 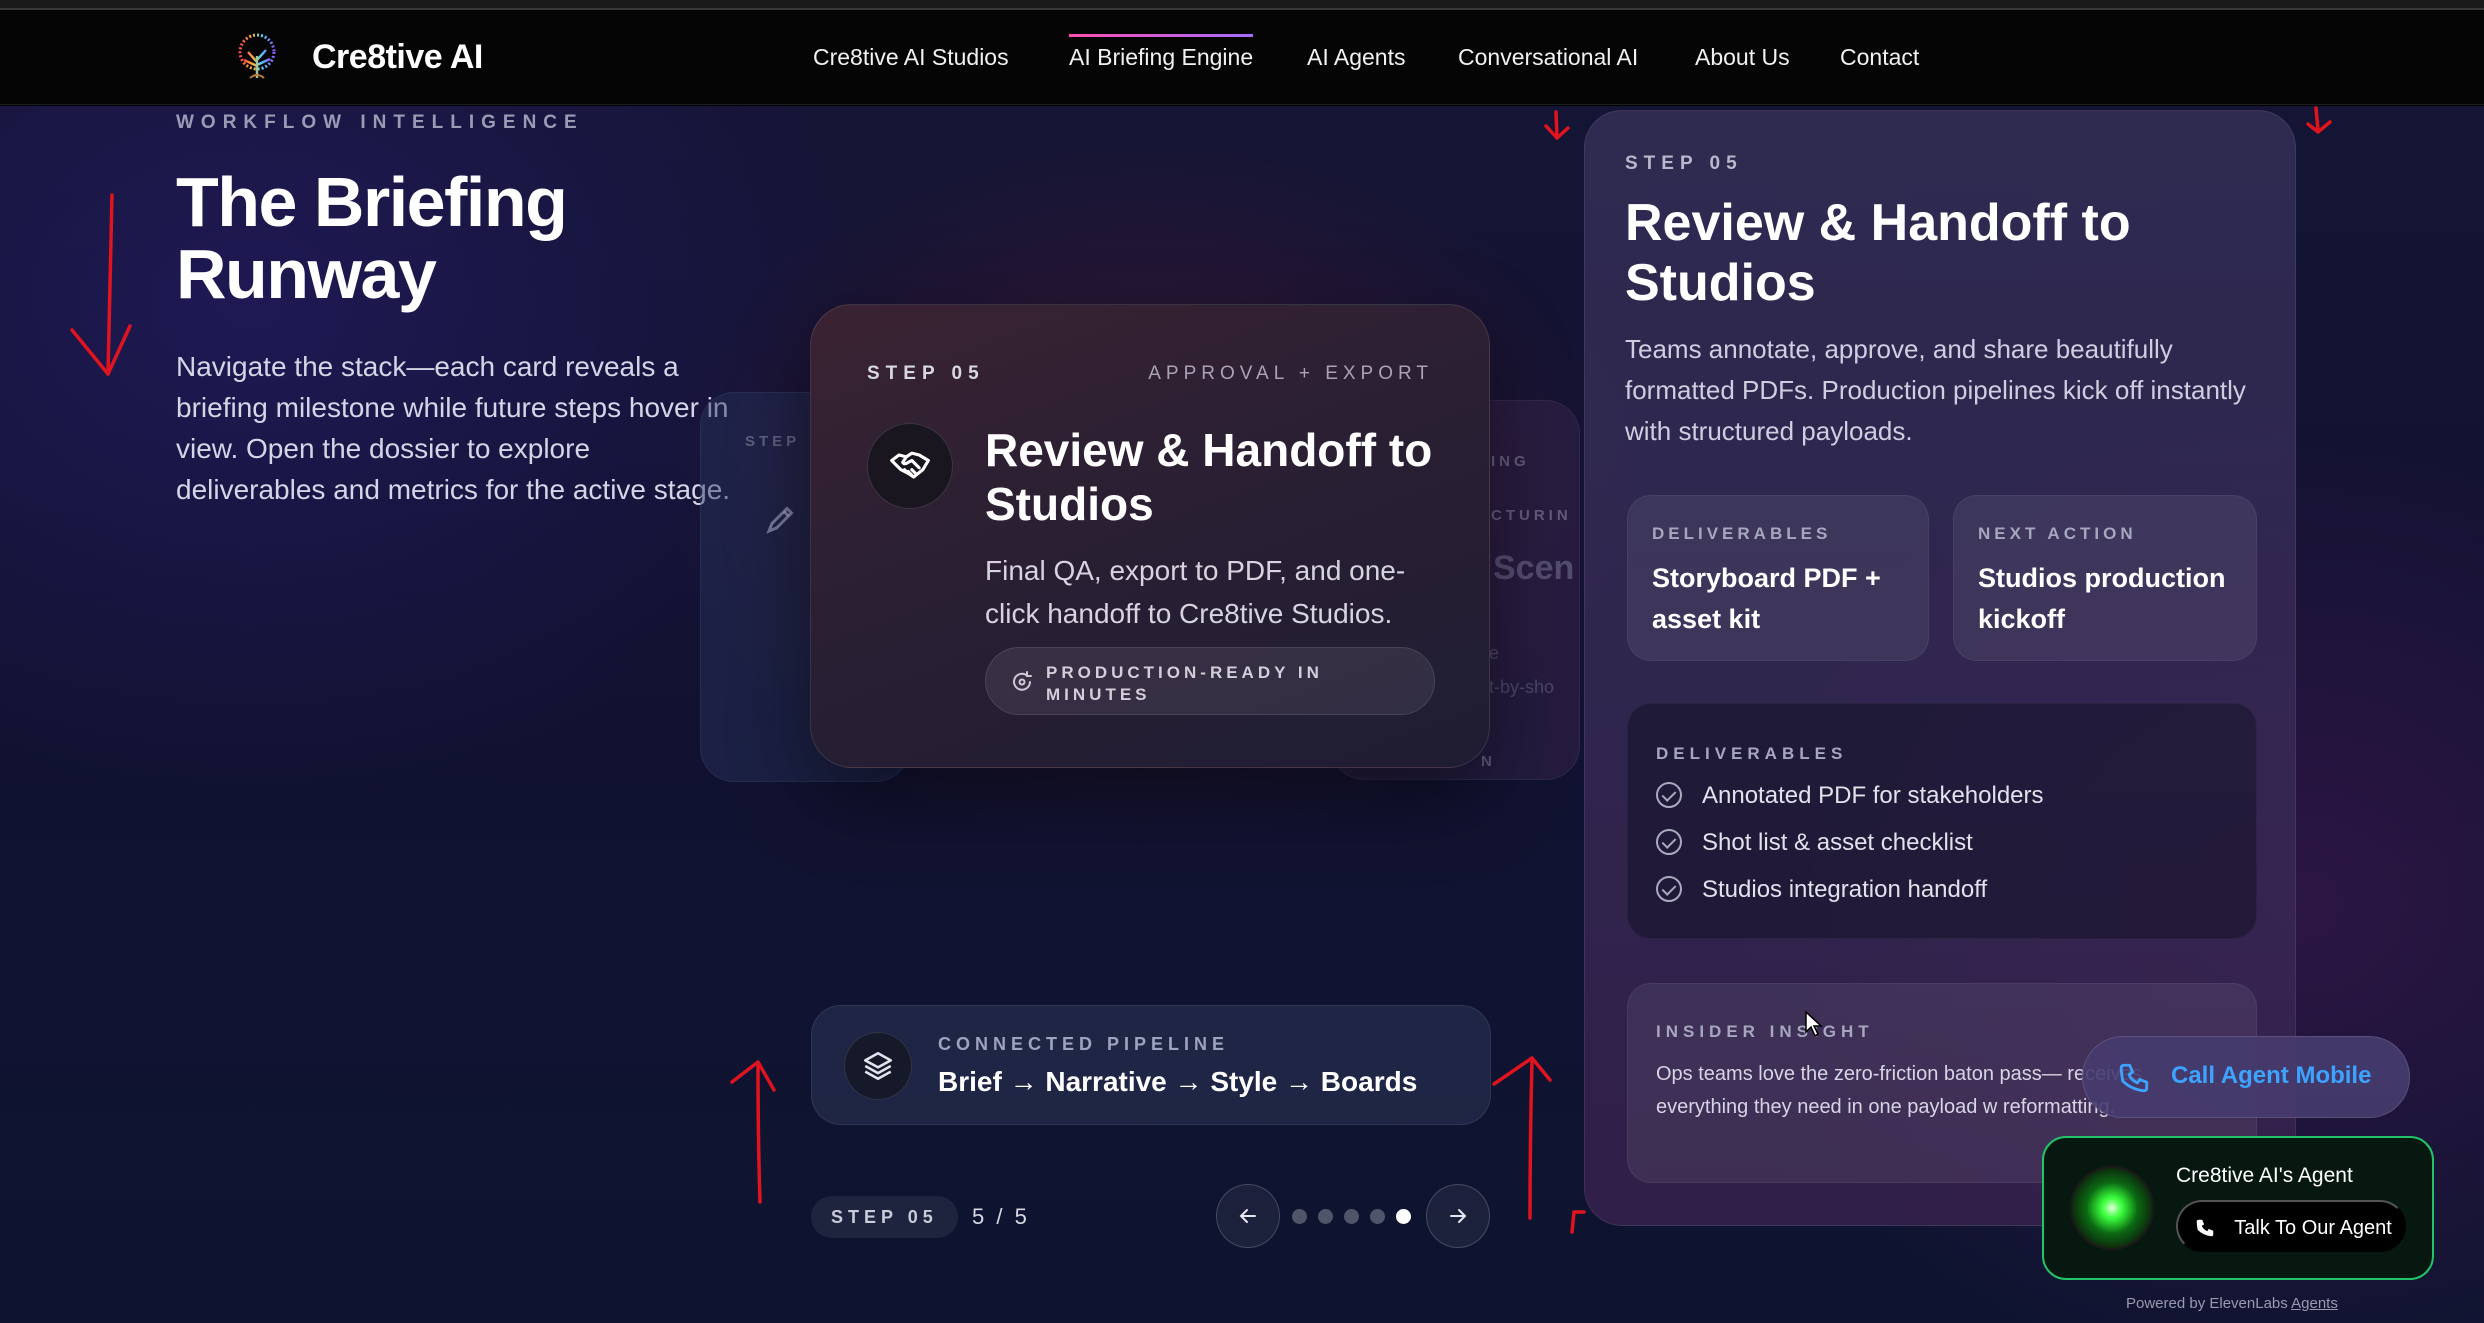 What do you see at coordinates (2313, 1228) in the screenshot?
I see `talk-to-agent-label: Talk To Our Agent` at bounding box center [2313, 1228].